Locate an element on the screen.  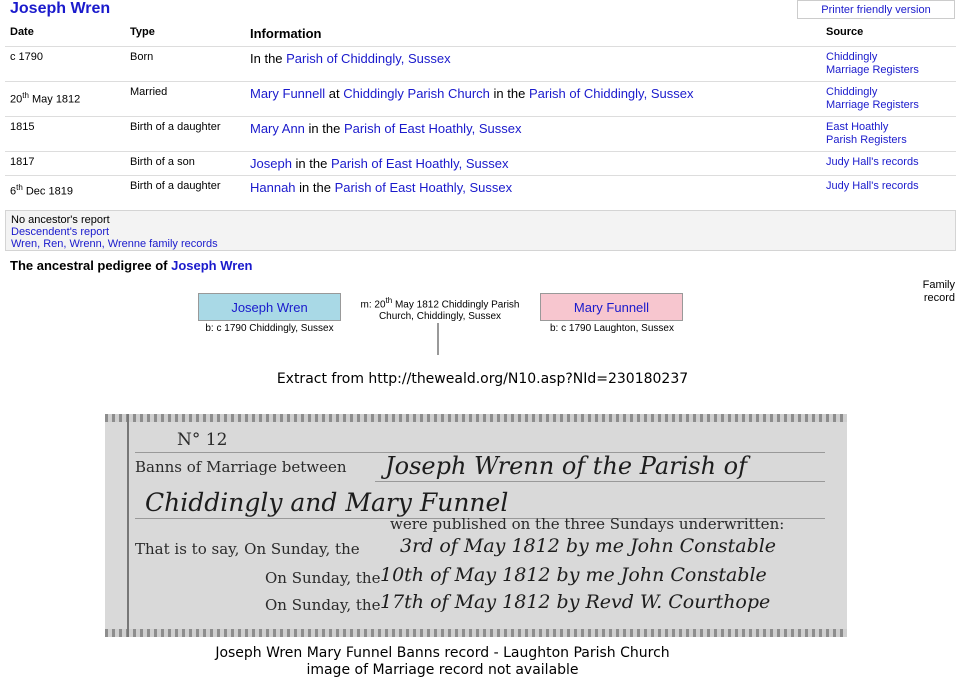
pedigree-heading: The ancestral pedigree of Joseph Wren is located at coordinates (131, 265).